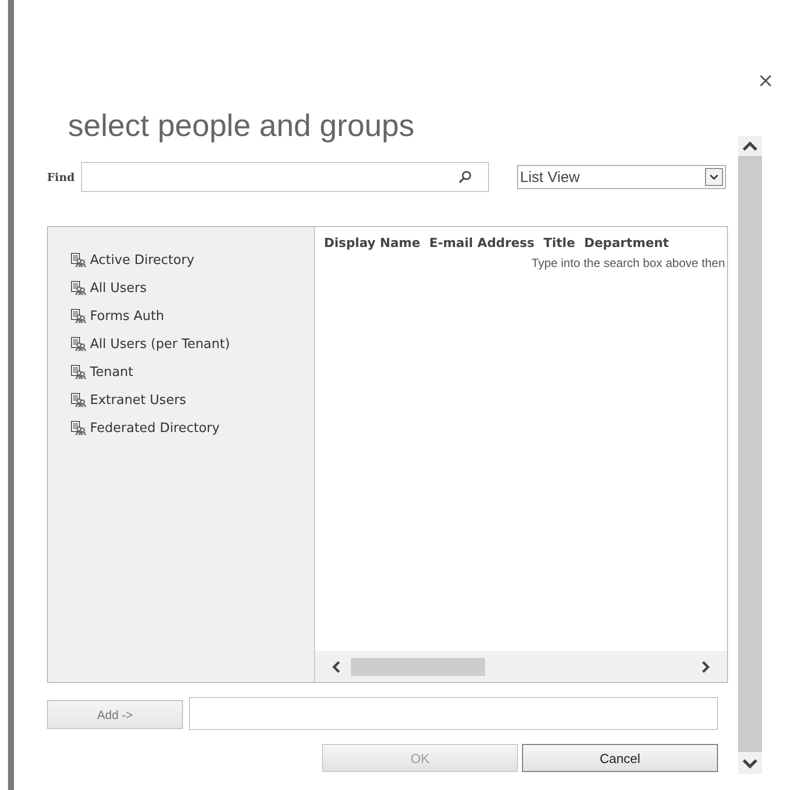 Image resolution: width=800 pixels, height=790 pixels. What do you see at coordinates (118, 288) in the screenshot?
I see `directory-item: All Users` at bounding box center [118, 288].